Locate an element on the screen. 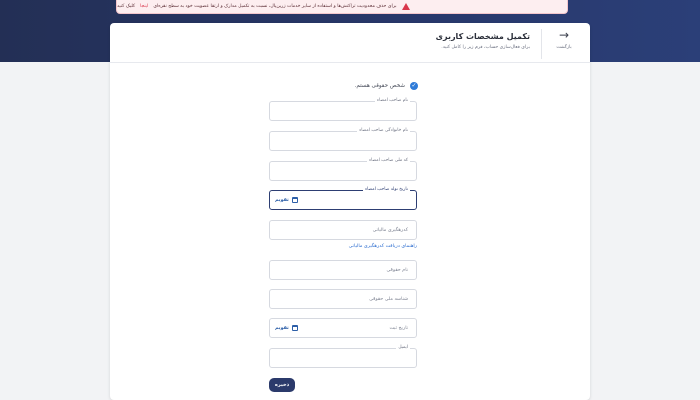  signer-first-name-label: نام صاحب امضاء is located at coordinates (392, 101).